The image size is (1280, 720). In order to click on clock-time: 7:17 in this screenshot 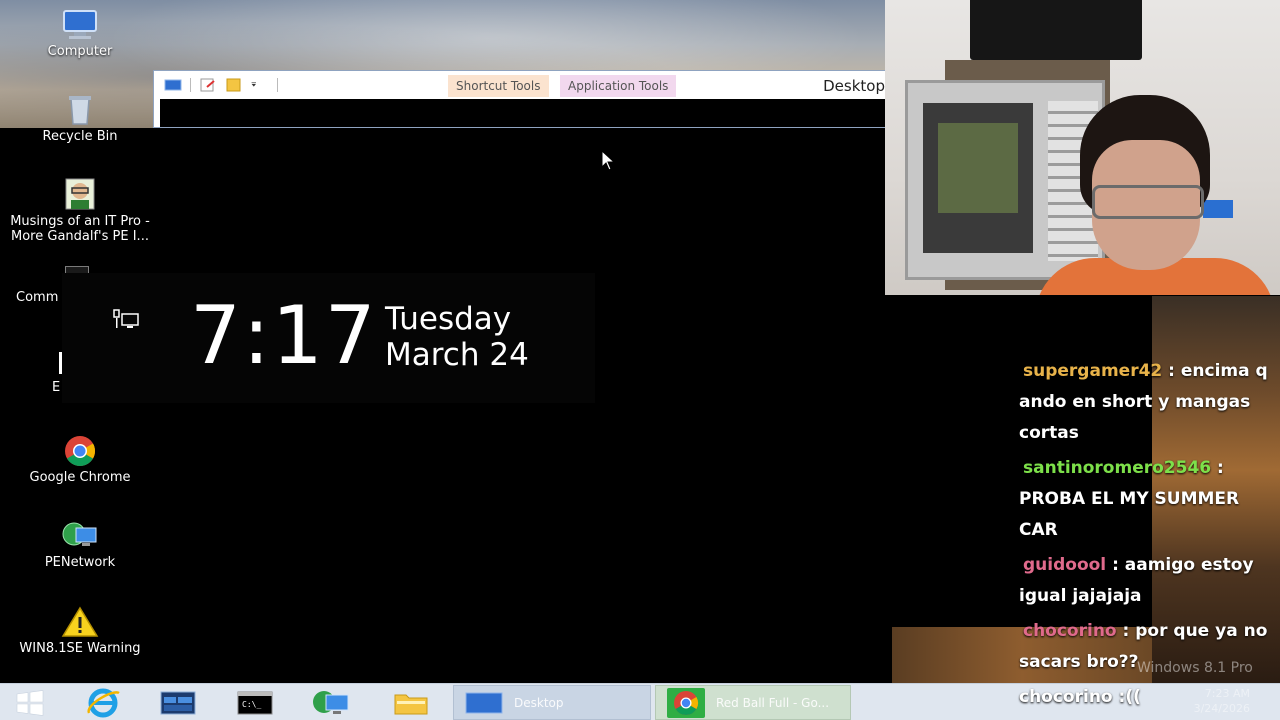, I will do `click(284, 335)`.